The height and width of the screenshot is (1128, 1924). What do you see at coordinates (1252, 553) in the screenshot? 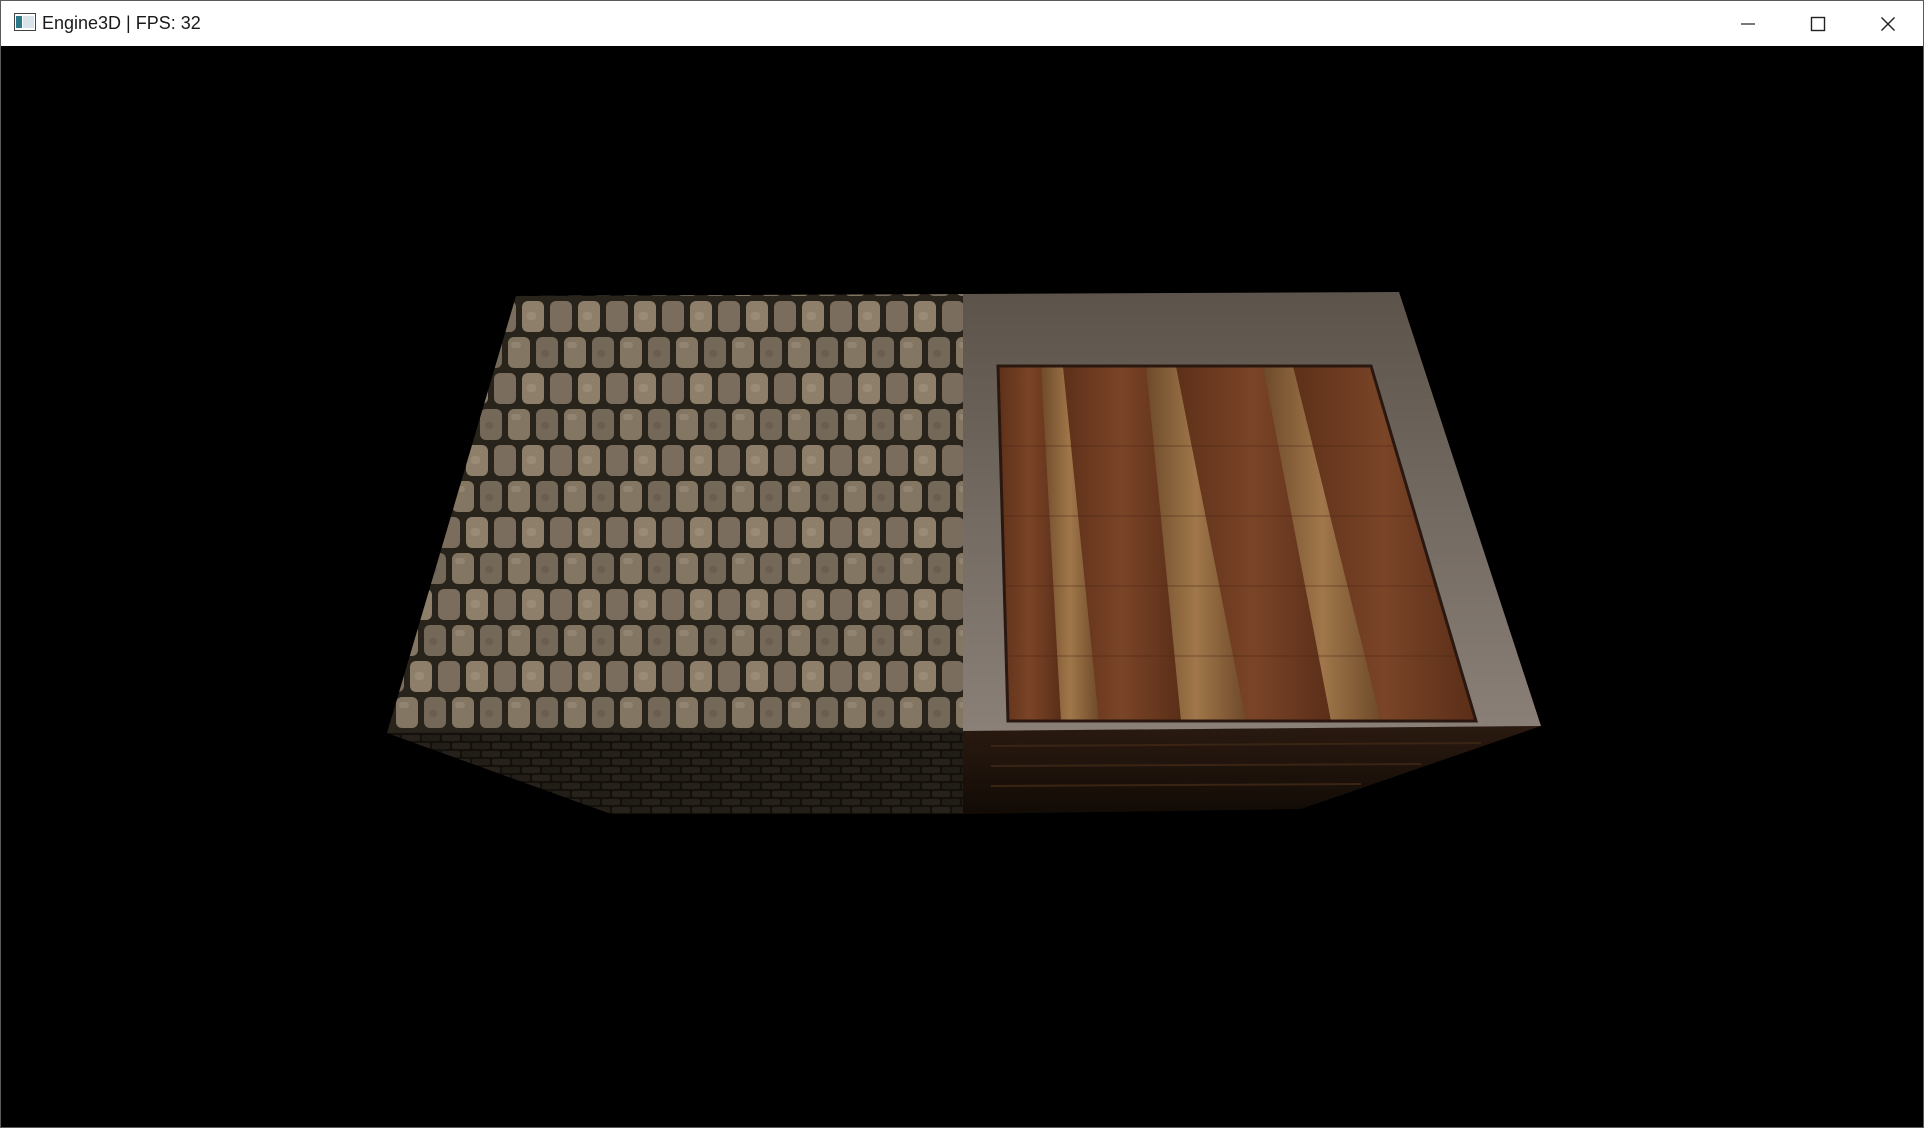
I see `wooden-crate` at bounding box center [1252, 553].